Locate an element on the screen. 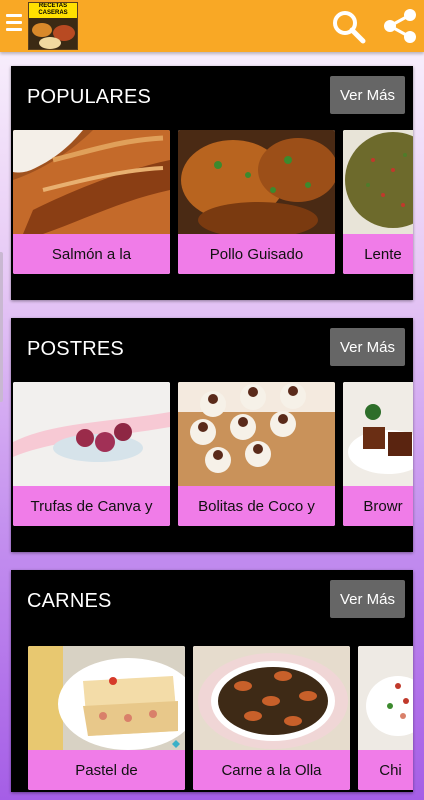  recipe-title: Carne a la Olla is located at coordinates (271, 770).